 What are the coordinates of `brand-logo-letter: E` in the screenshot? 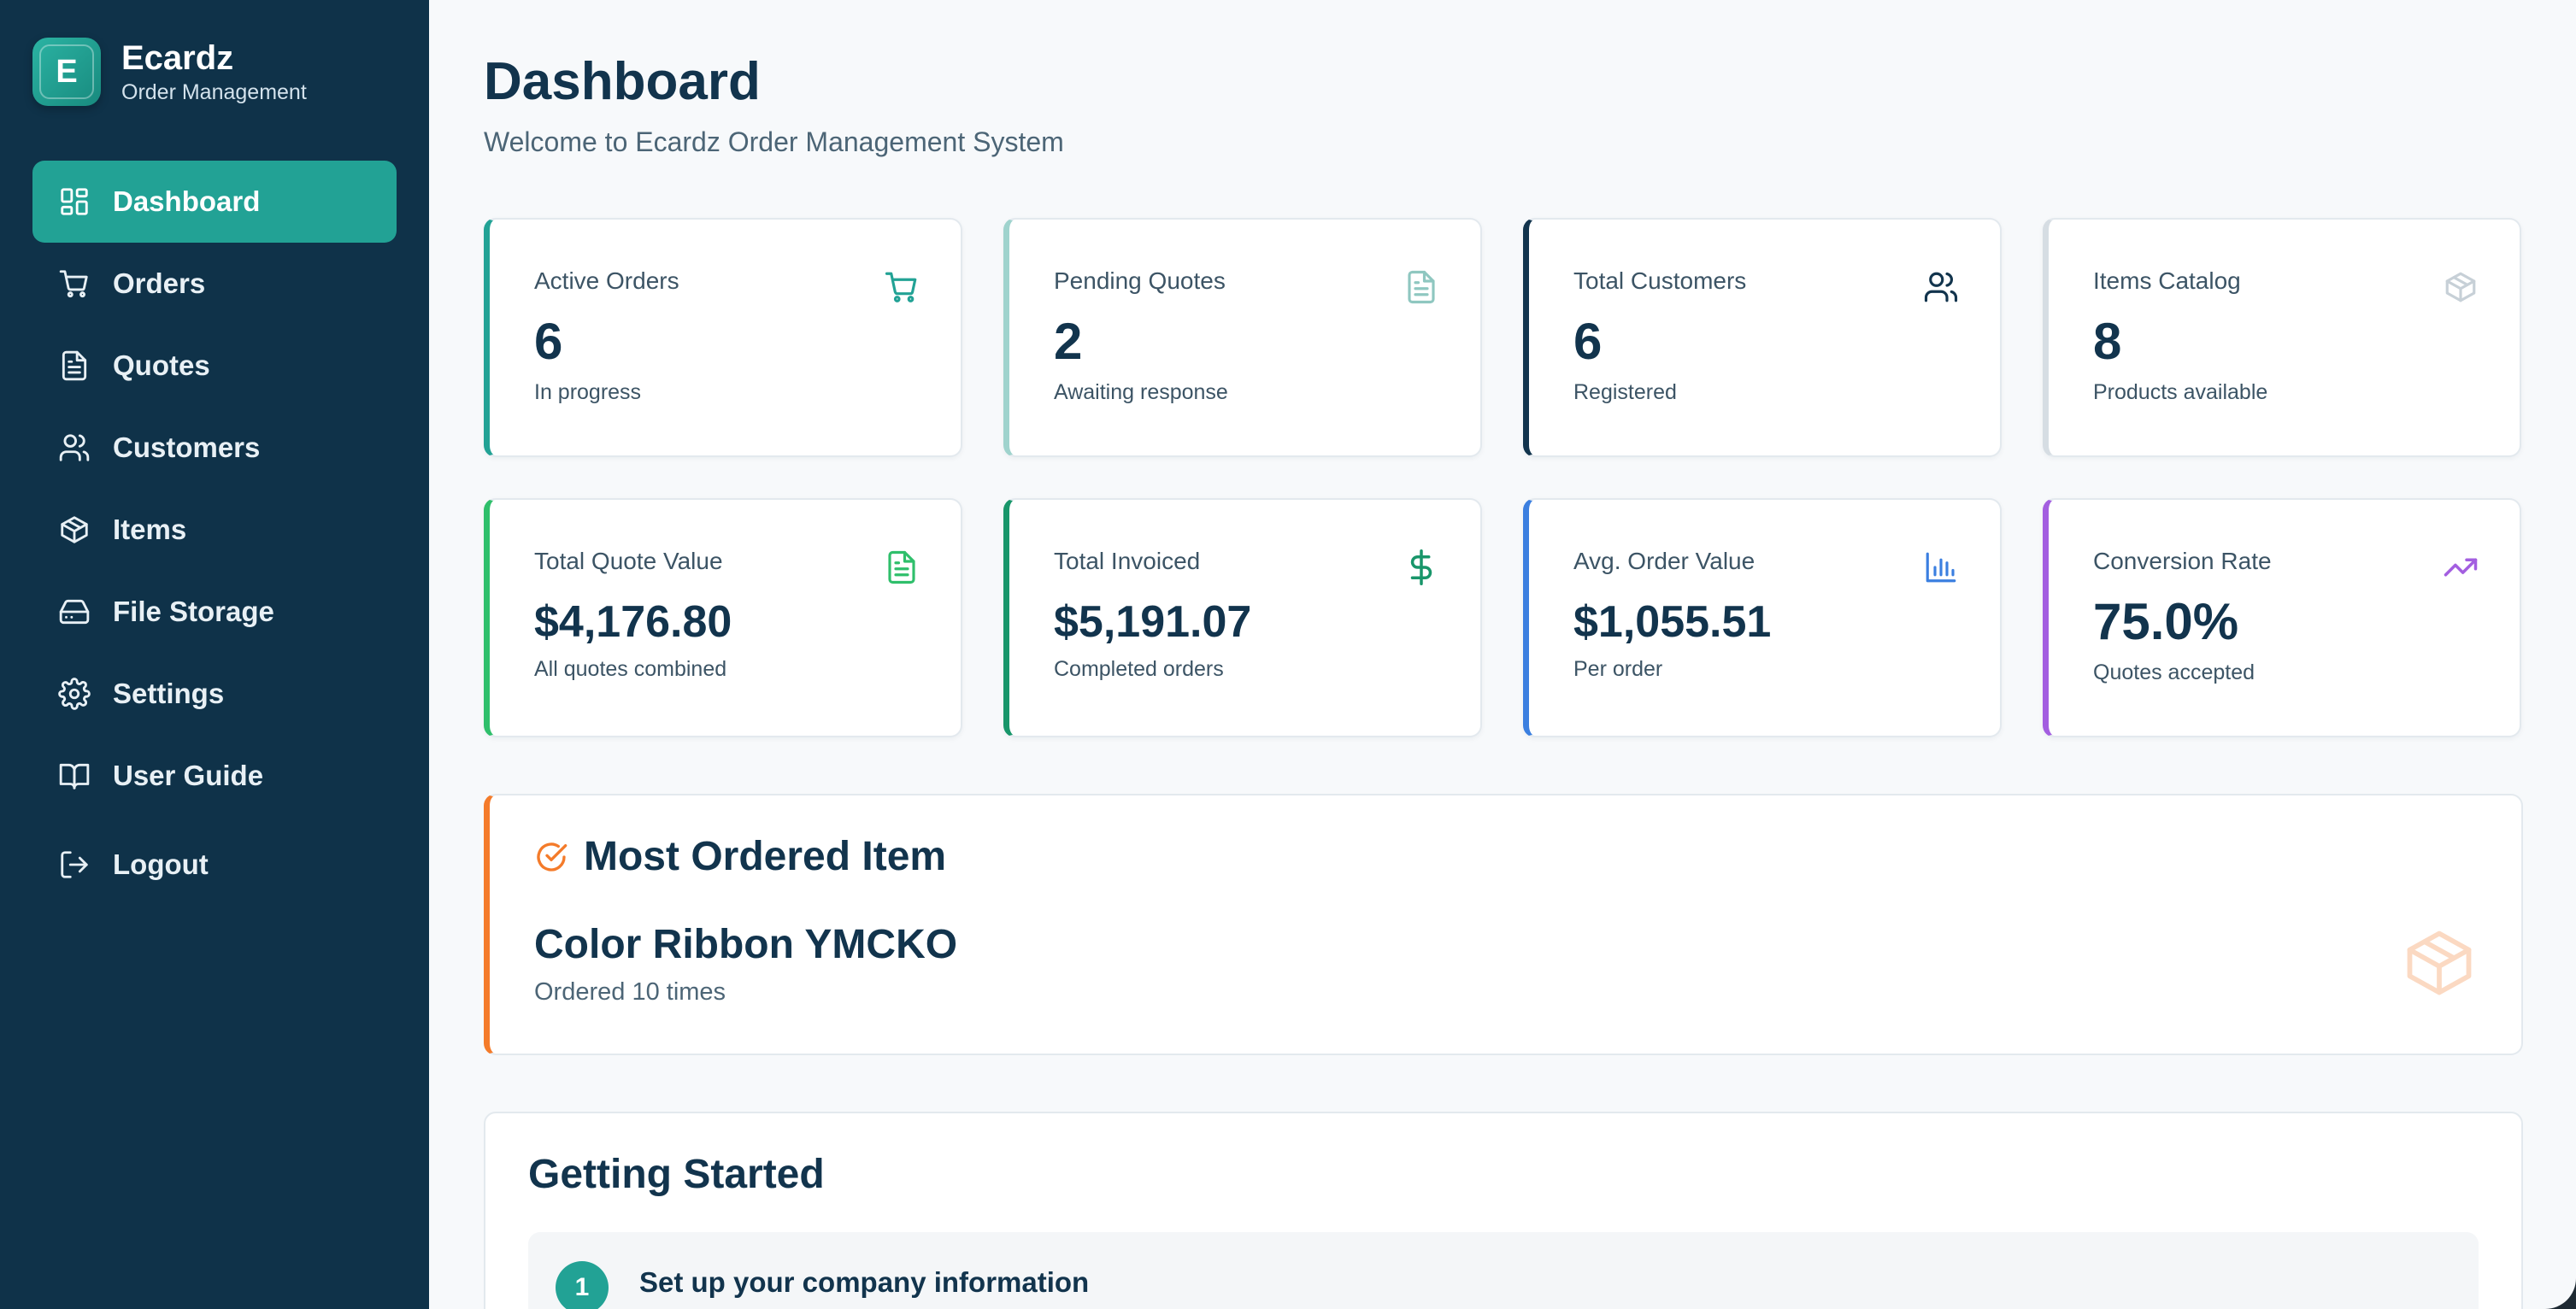 It's located at (67, 71).